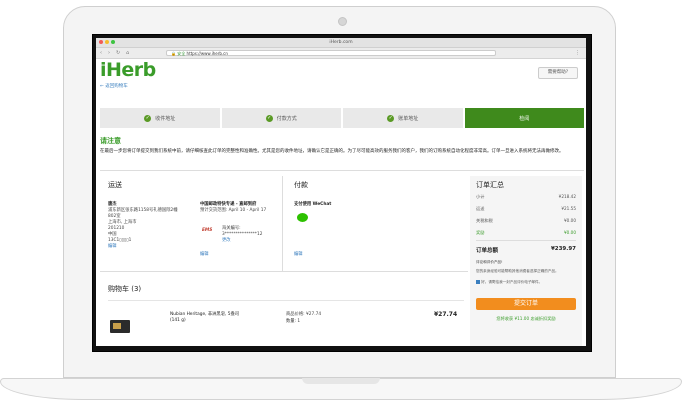  I want to click on checkbox-label: 好。请寄给我一封产品评价电子邮件。, so click(512, 282).